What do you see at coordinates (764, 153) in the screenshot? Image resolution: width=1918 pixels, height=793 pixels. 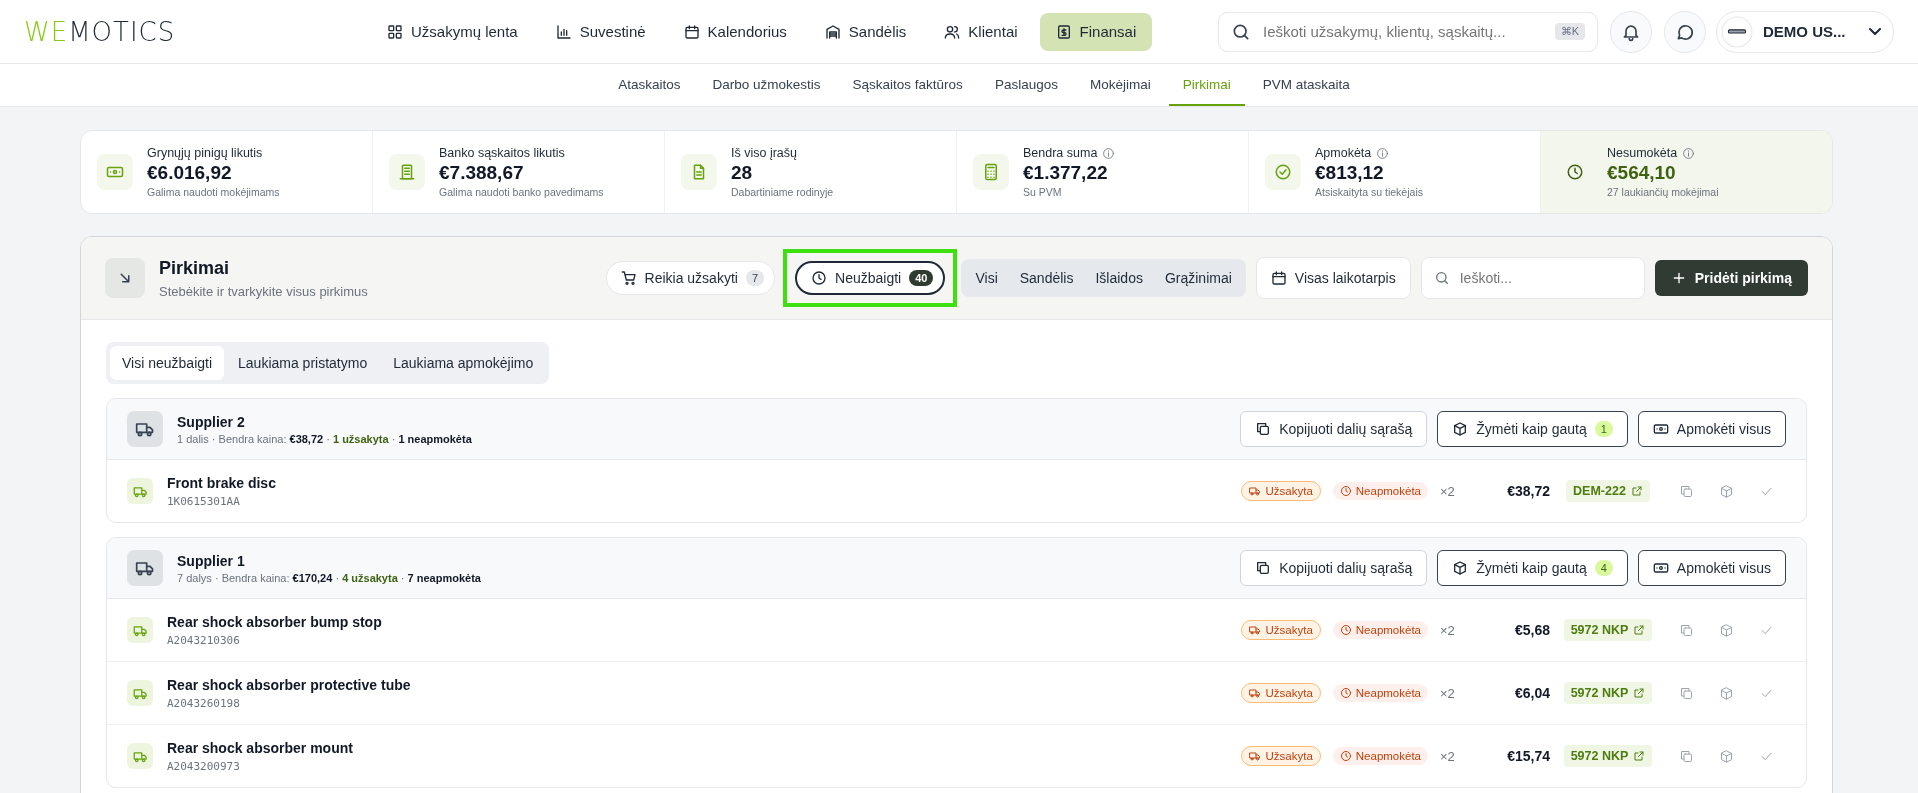 I see `stat-label: Iš viso įrašų` at bounding box center [764, 153].